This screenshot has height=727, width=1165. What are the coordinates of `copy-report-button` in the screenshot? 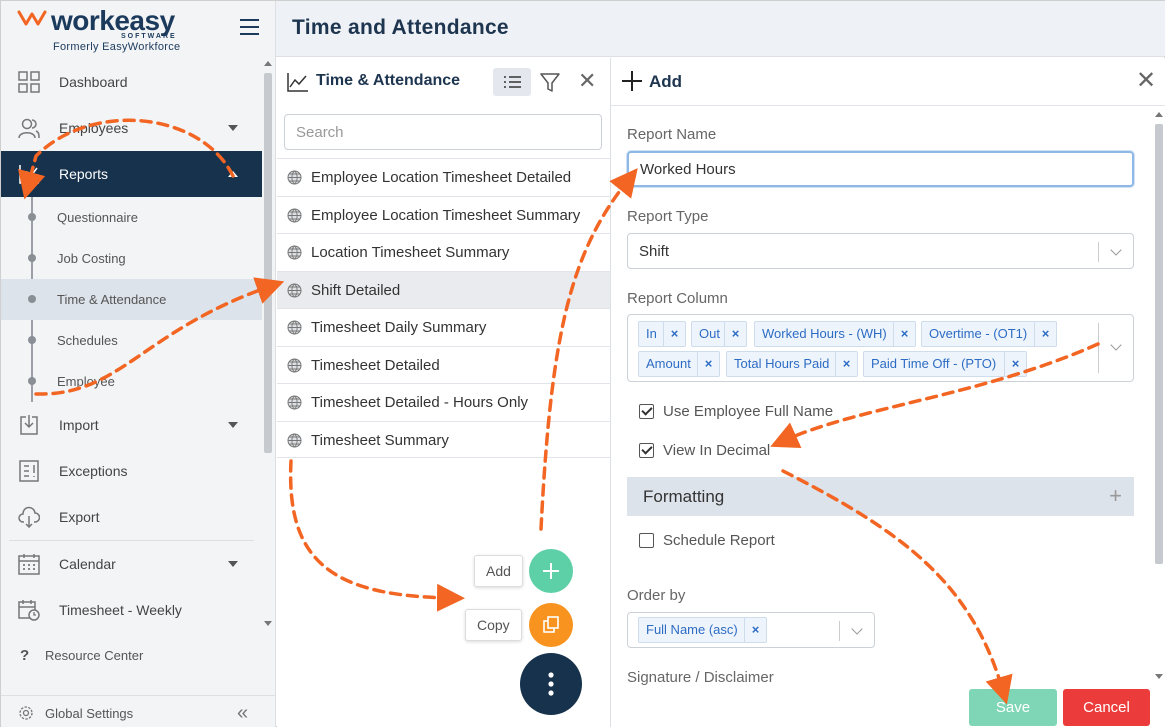 It's located at (551, 625).